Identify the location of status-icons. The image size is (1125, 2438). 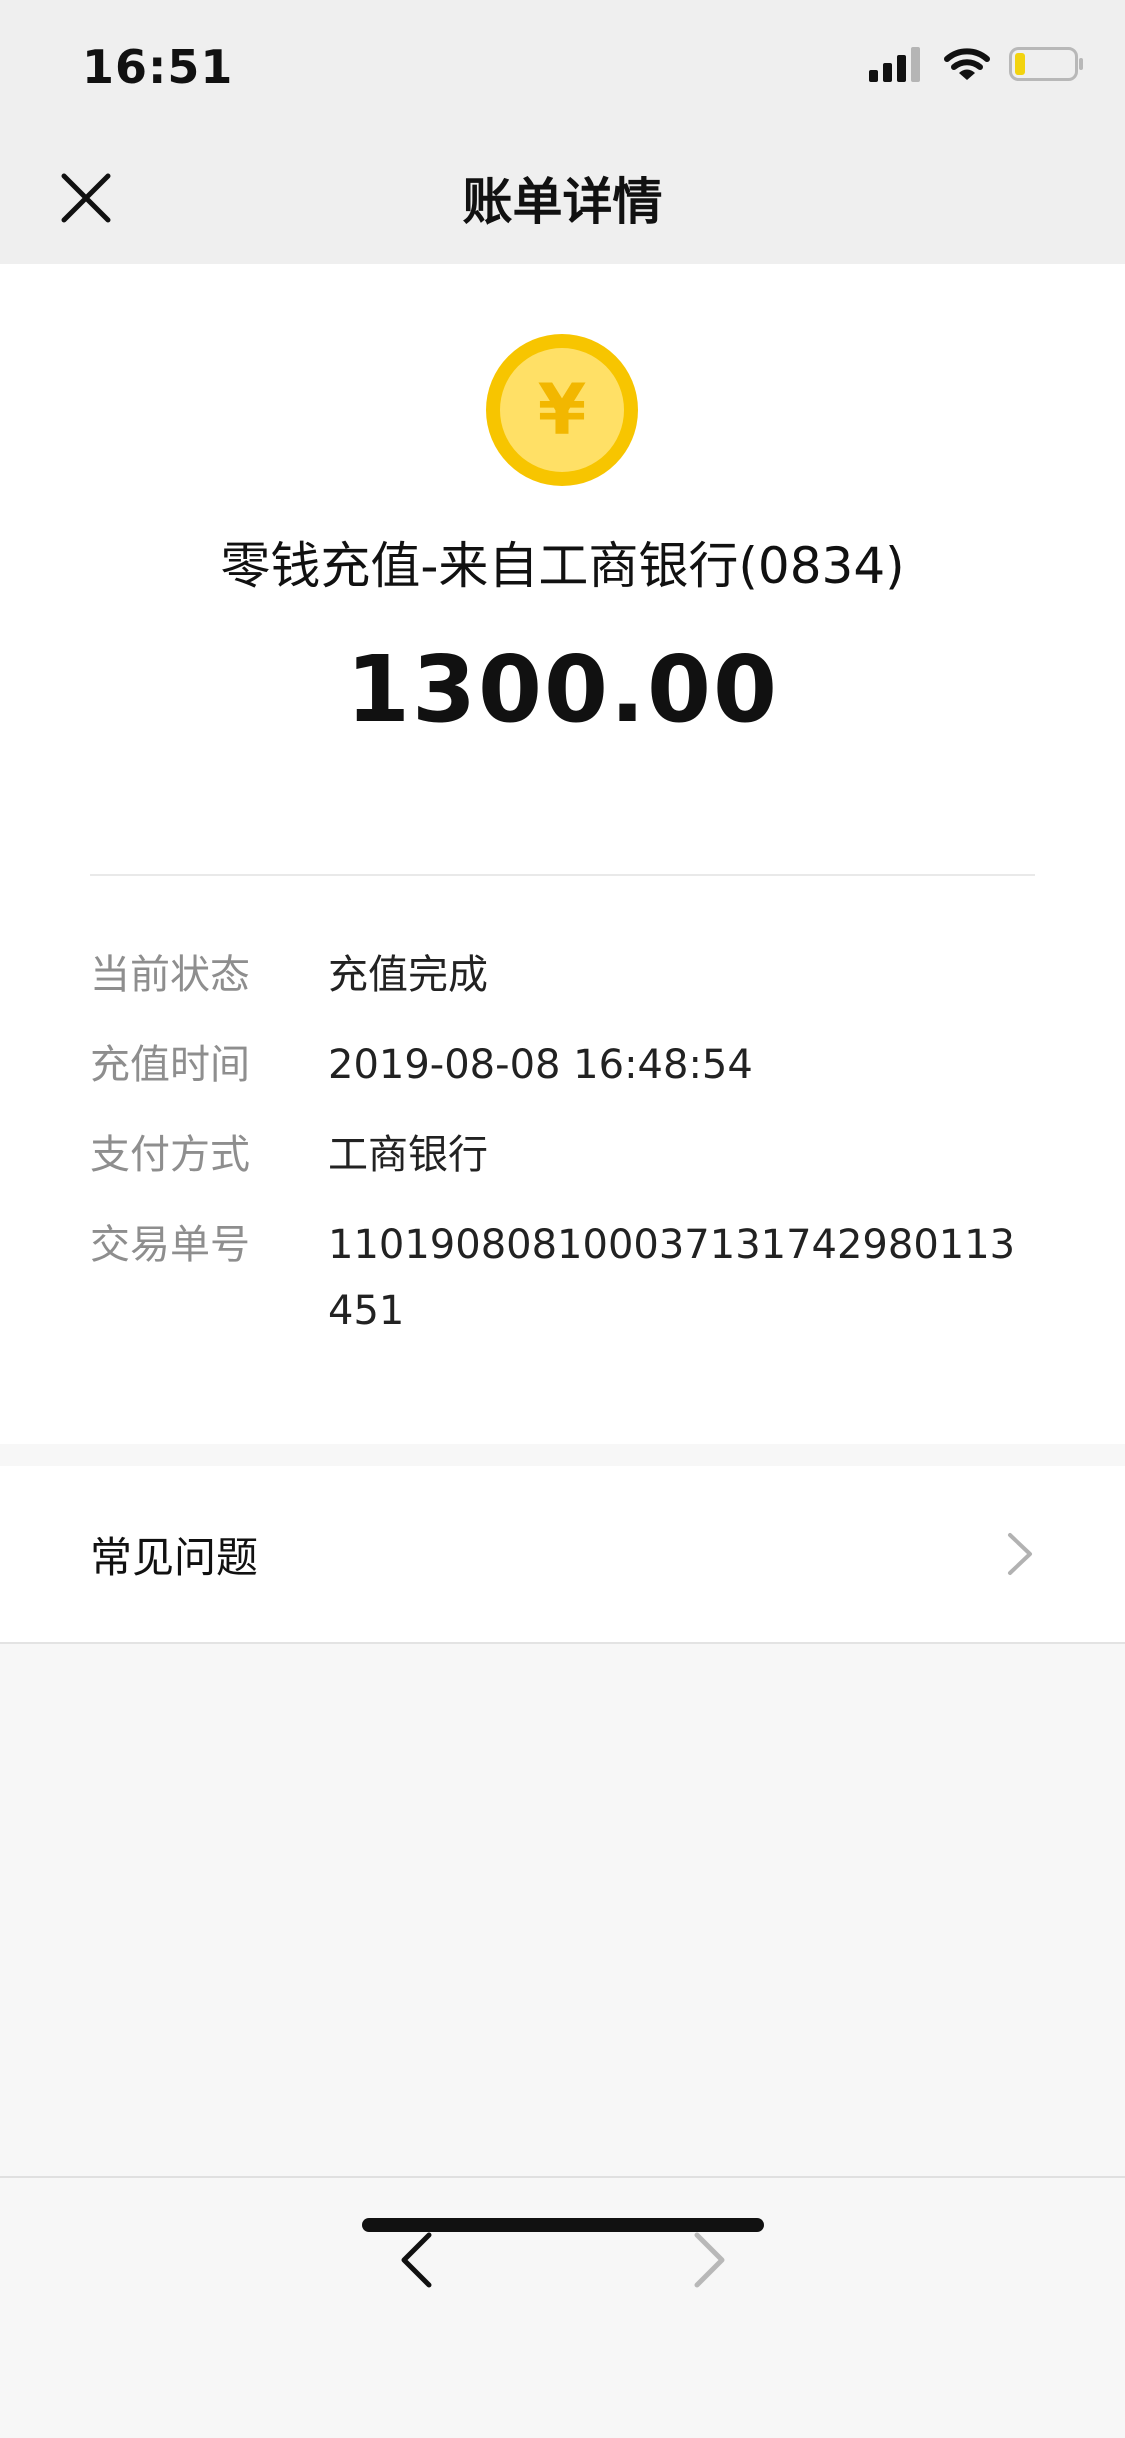
(977, 64).